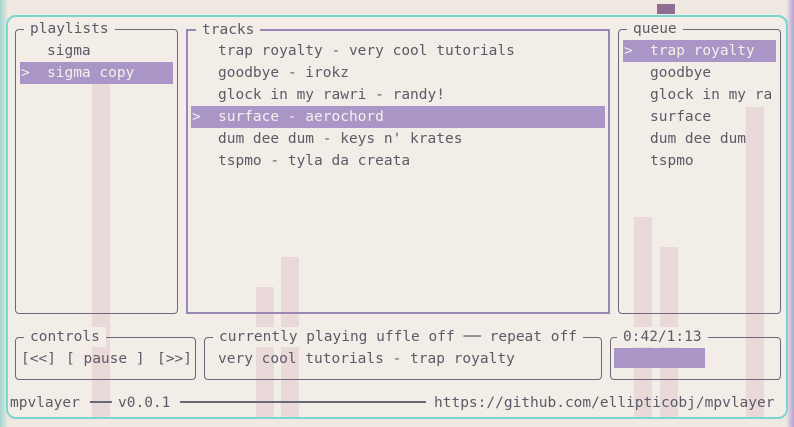 The image size is (794, 427). What do you see at coordinates (604, 403) in the screenshot?
I see `repo-link: https://github.com/ellipticobj/mpvlayer` at bounding box center [604, 403].